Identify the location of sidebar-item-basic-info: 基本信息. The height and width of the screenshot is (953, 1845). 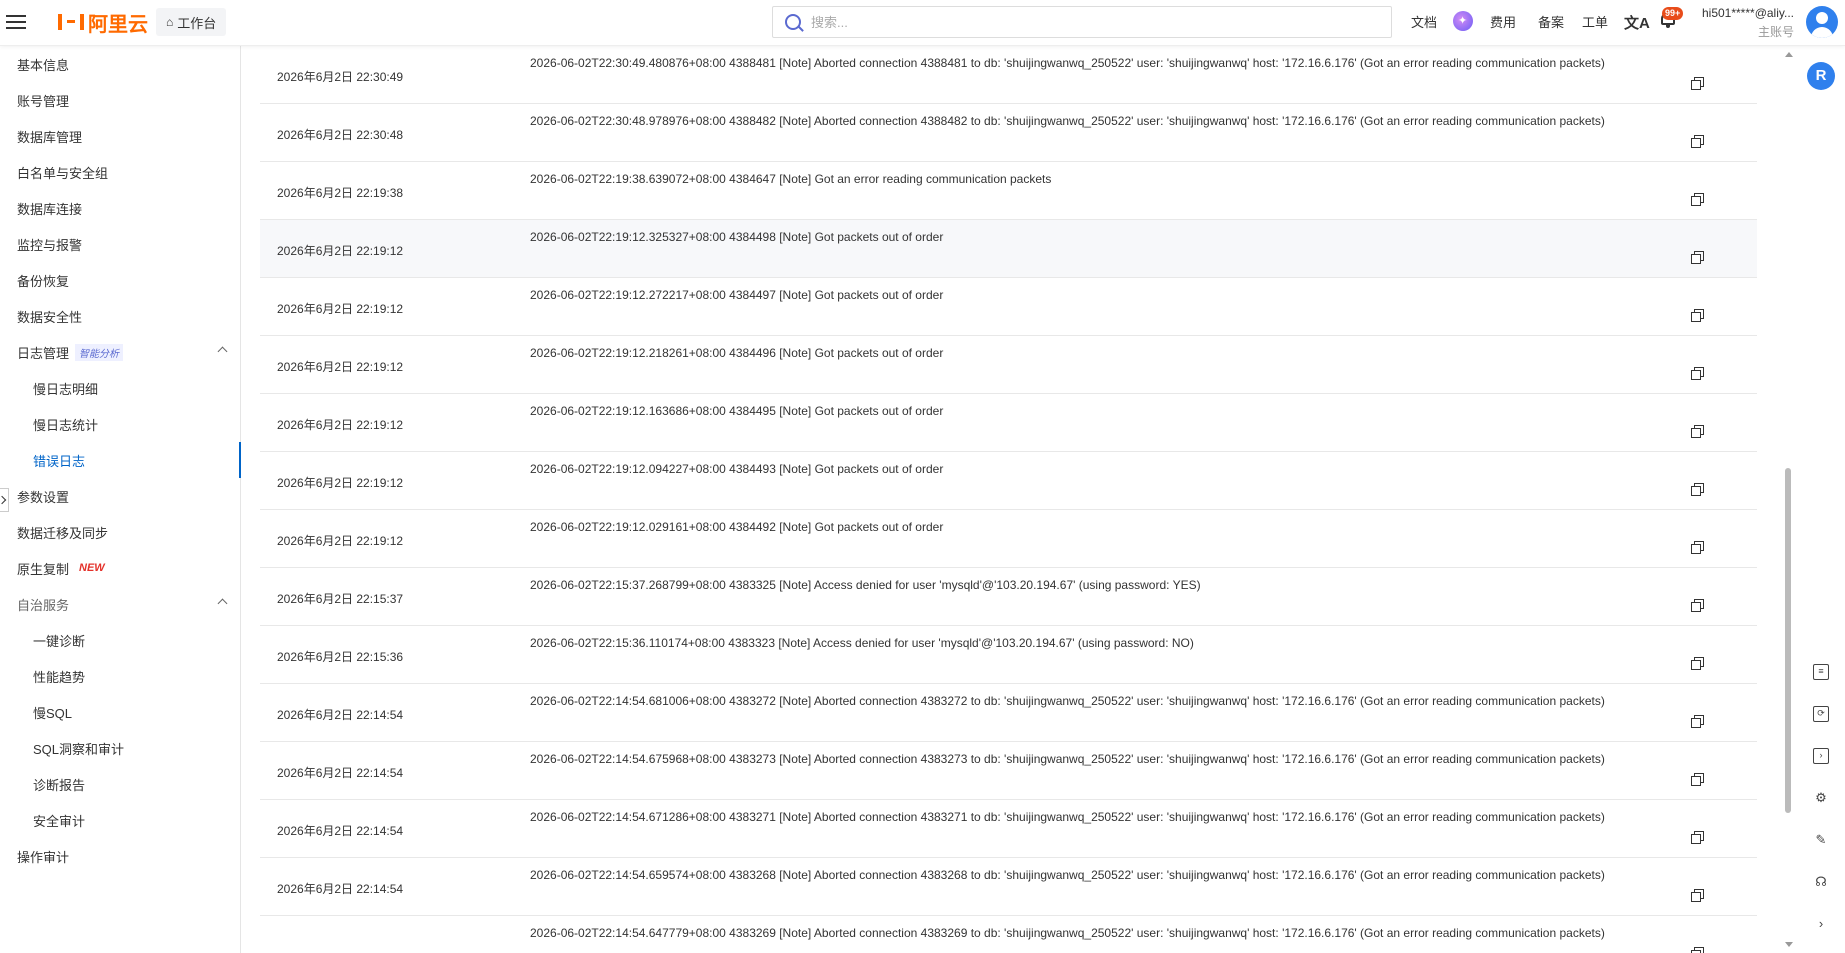
(120, 64).